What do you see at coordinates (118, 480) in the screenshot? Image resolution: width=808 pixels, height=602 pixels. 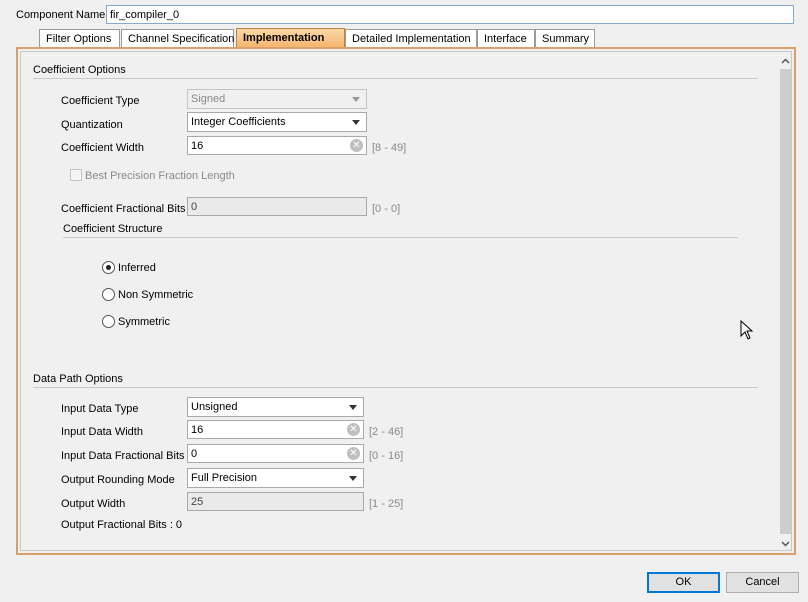 I see `output-rounding-mode-label: Output Rounding Mode` at bounding box center [118, 480].